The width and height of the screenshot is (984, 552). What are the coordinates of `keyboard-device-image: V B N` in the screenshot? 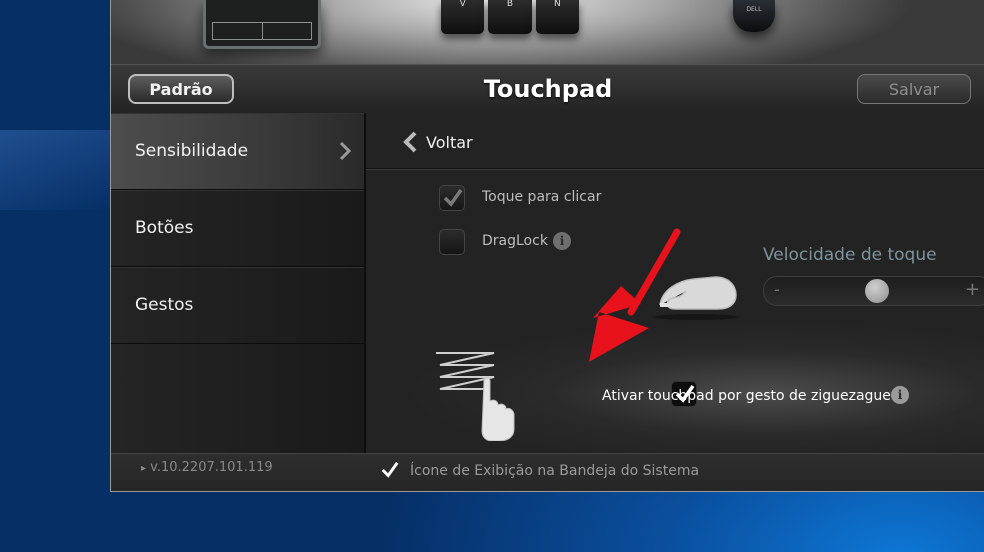 It's located at (510, 17).